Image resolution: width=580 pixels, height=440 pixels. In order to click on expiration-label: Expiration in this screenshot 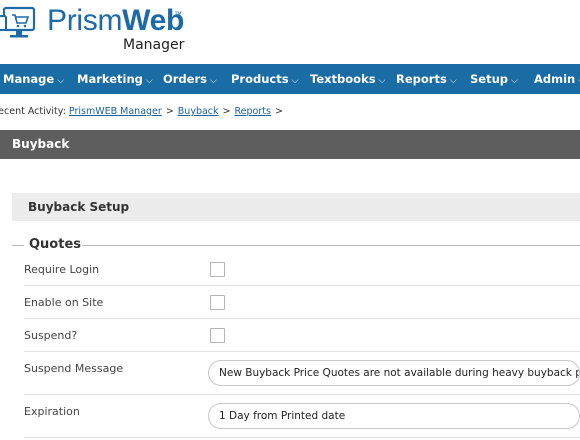, I will do `click(52, 411)`.